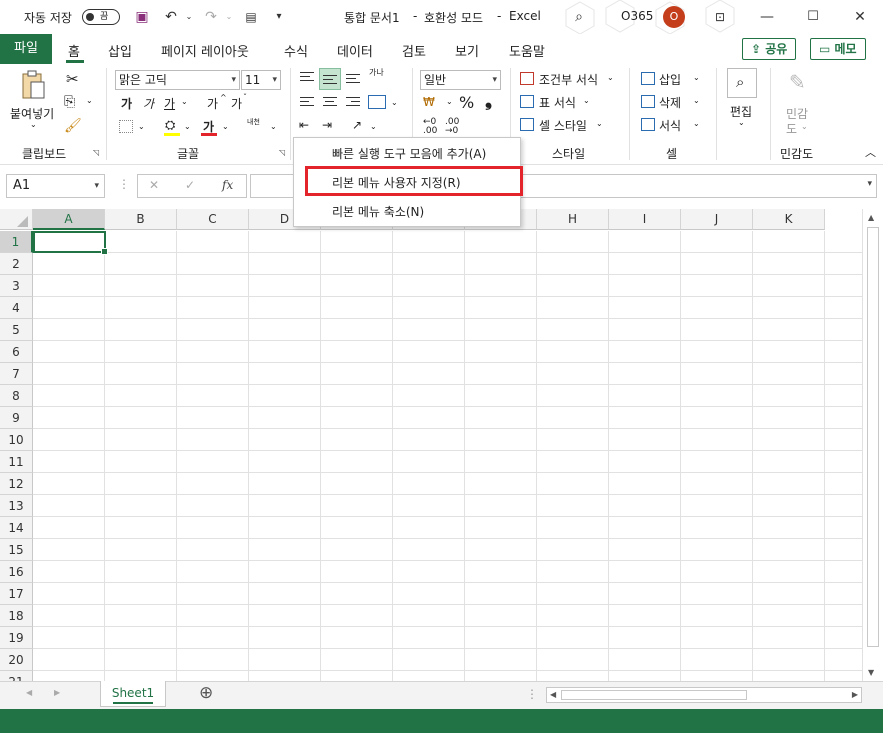 The width and height of the screenshot is (883, 733). I want to click on conditional-format-button: 조건부 서식, so click(568, 79).